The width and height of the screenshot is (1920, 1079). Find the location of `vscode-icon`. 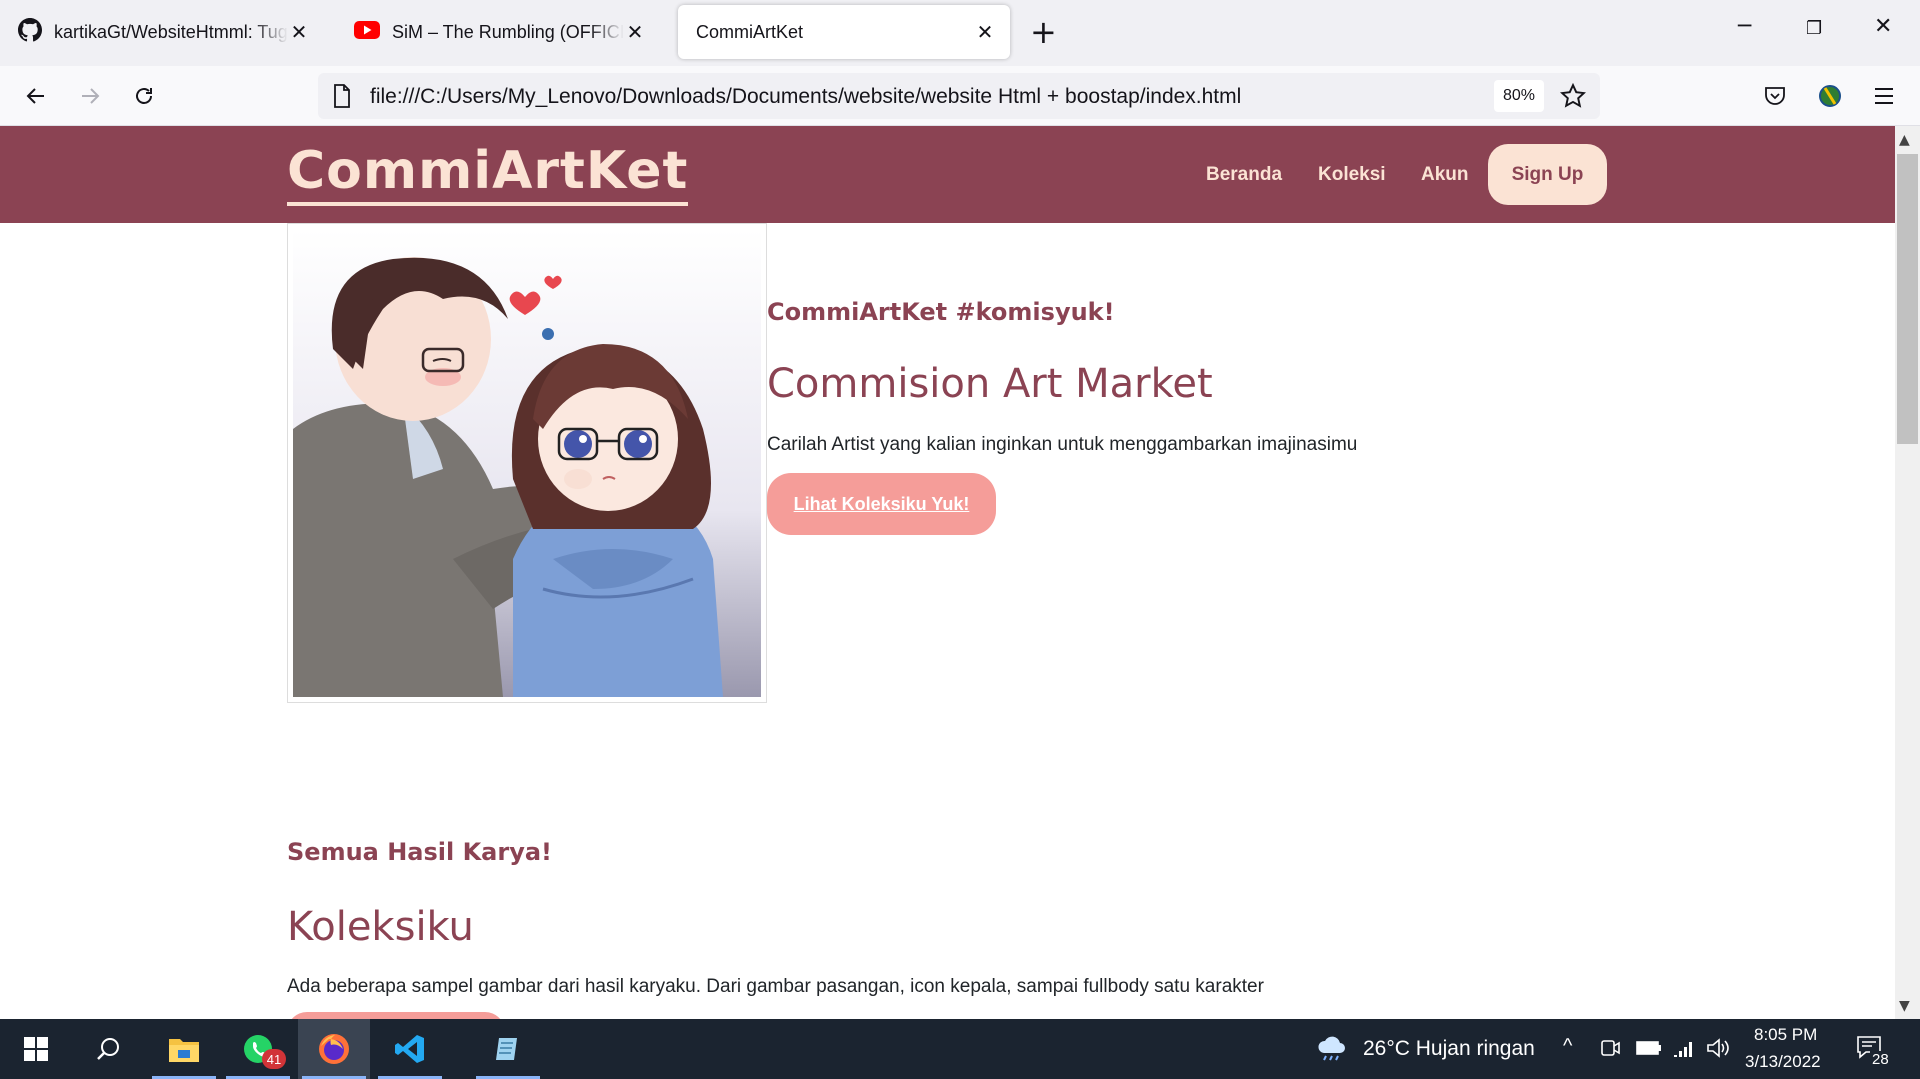

vscode-icon is located at coordinates (410, 1049).